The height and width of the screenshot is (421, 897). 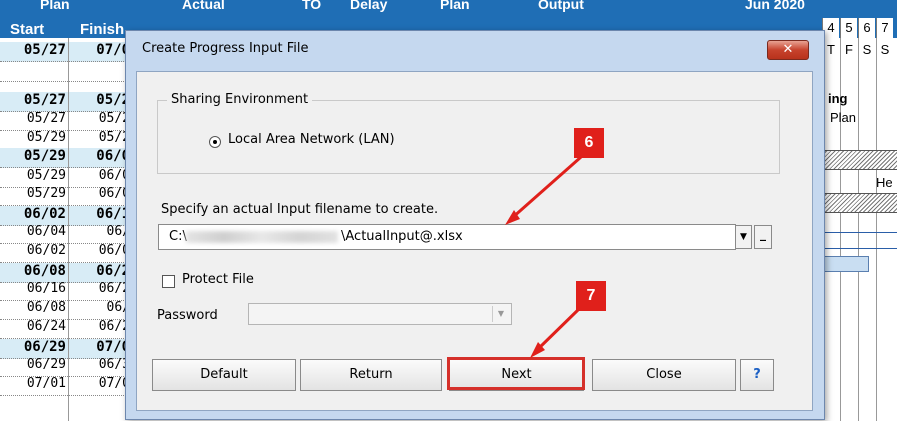 I want to click on step-badge-7: 7, so click(x=591, y=296).